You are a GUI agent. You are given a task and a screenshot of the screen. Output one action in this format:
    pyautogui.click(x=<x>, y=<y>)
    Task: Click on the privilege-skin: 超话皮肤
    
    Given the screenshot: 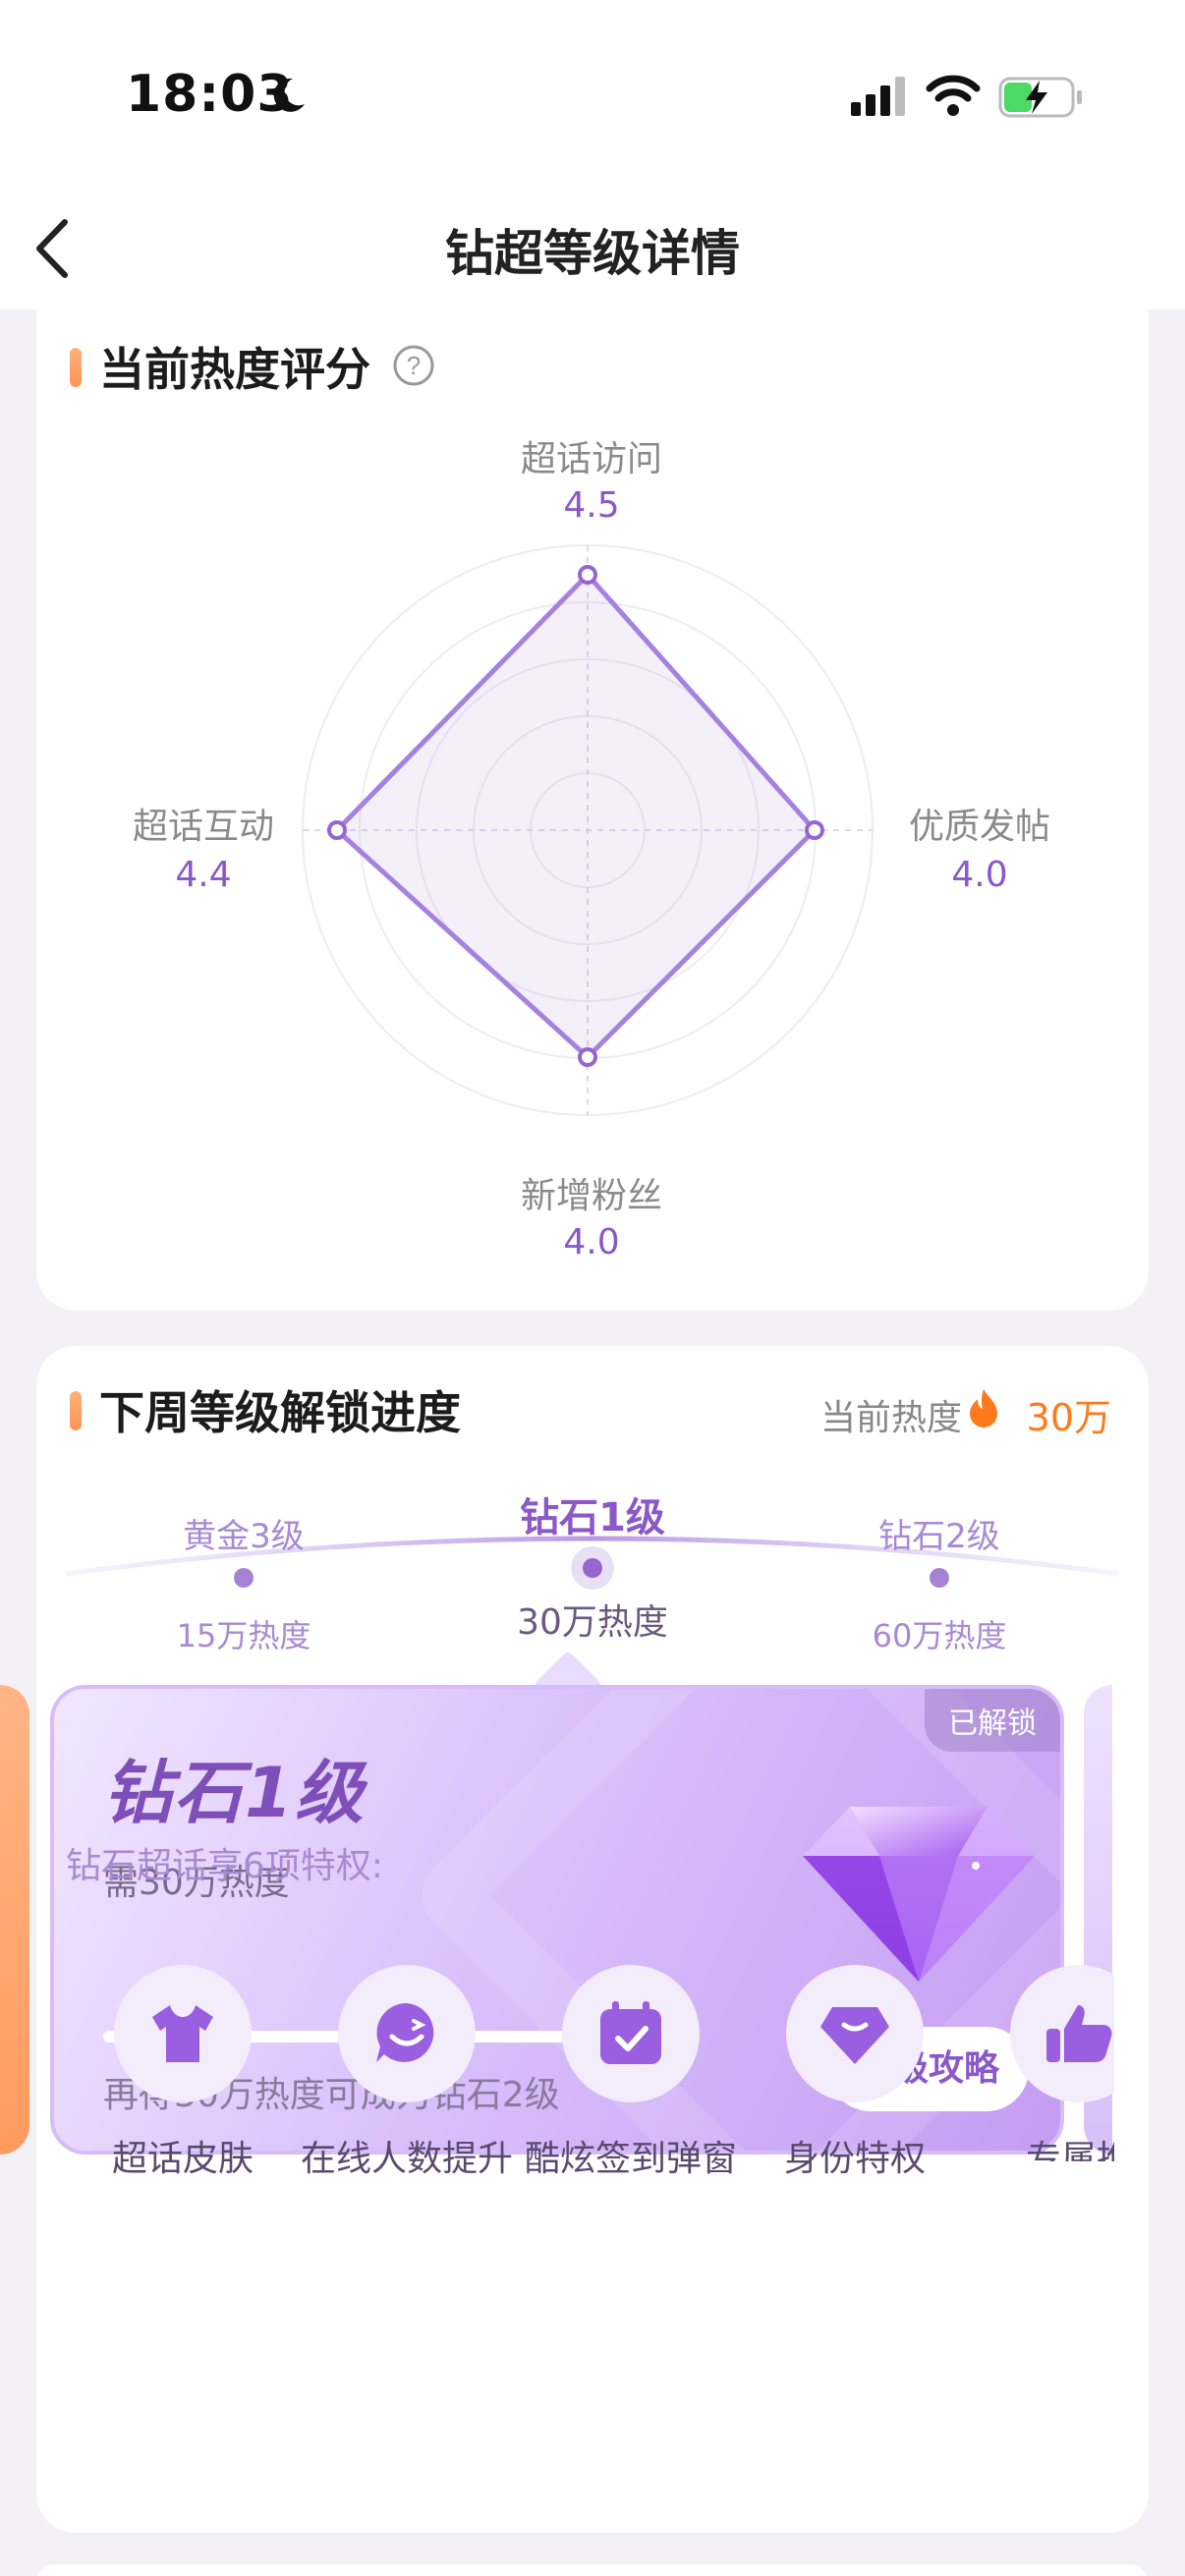 What is the action you would take?
    pyautogui.click(x=183, y=2073)
    